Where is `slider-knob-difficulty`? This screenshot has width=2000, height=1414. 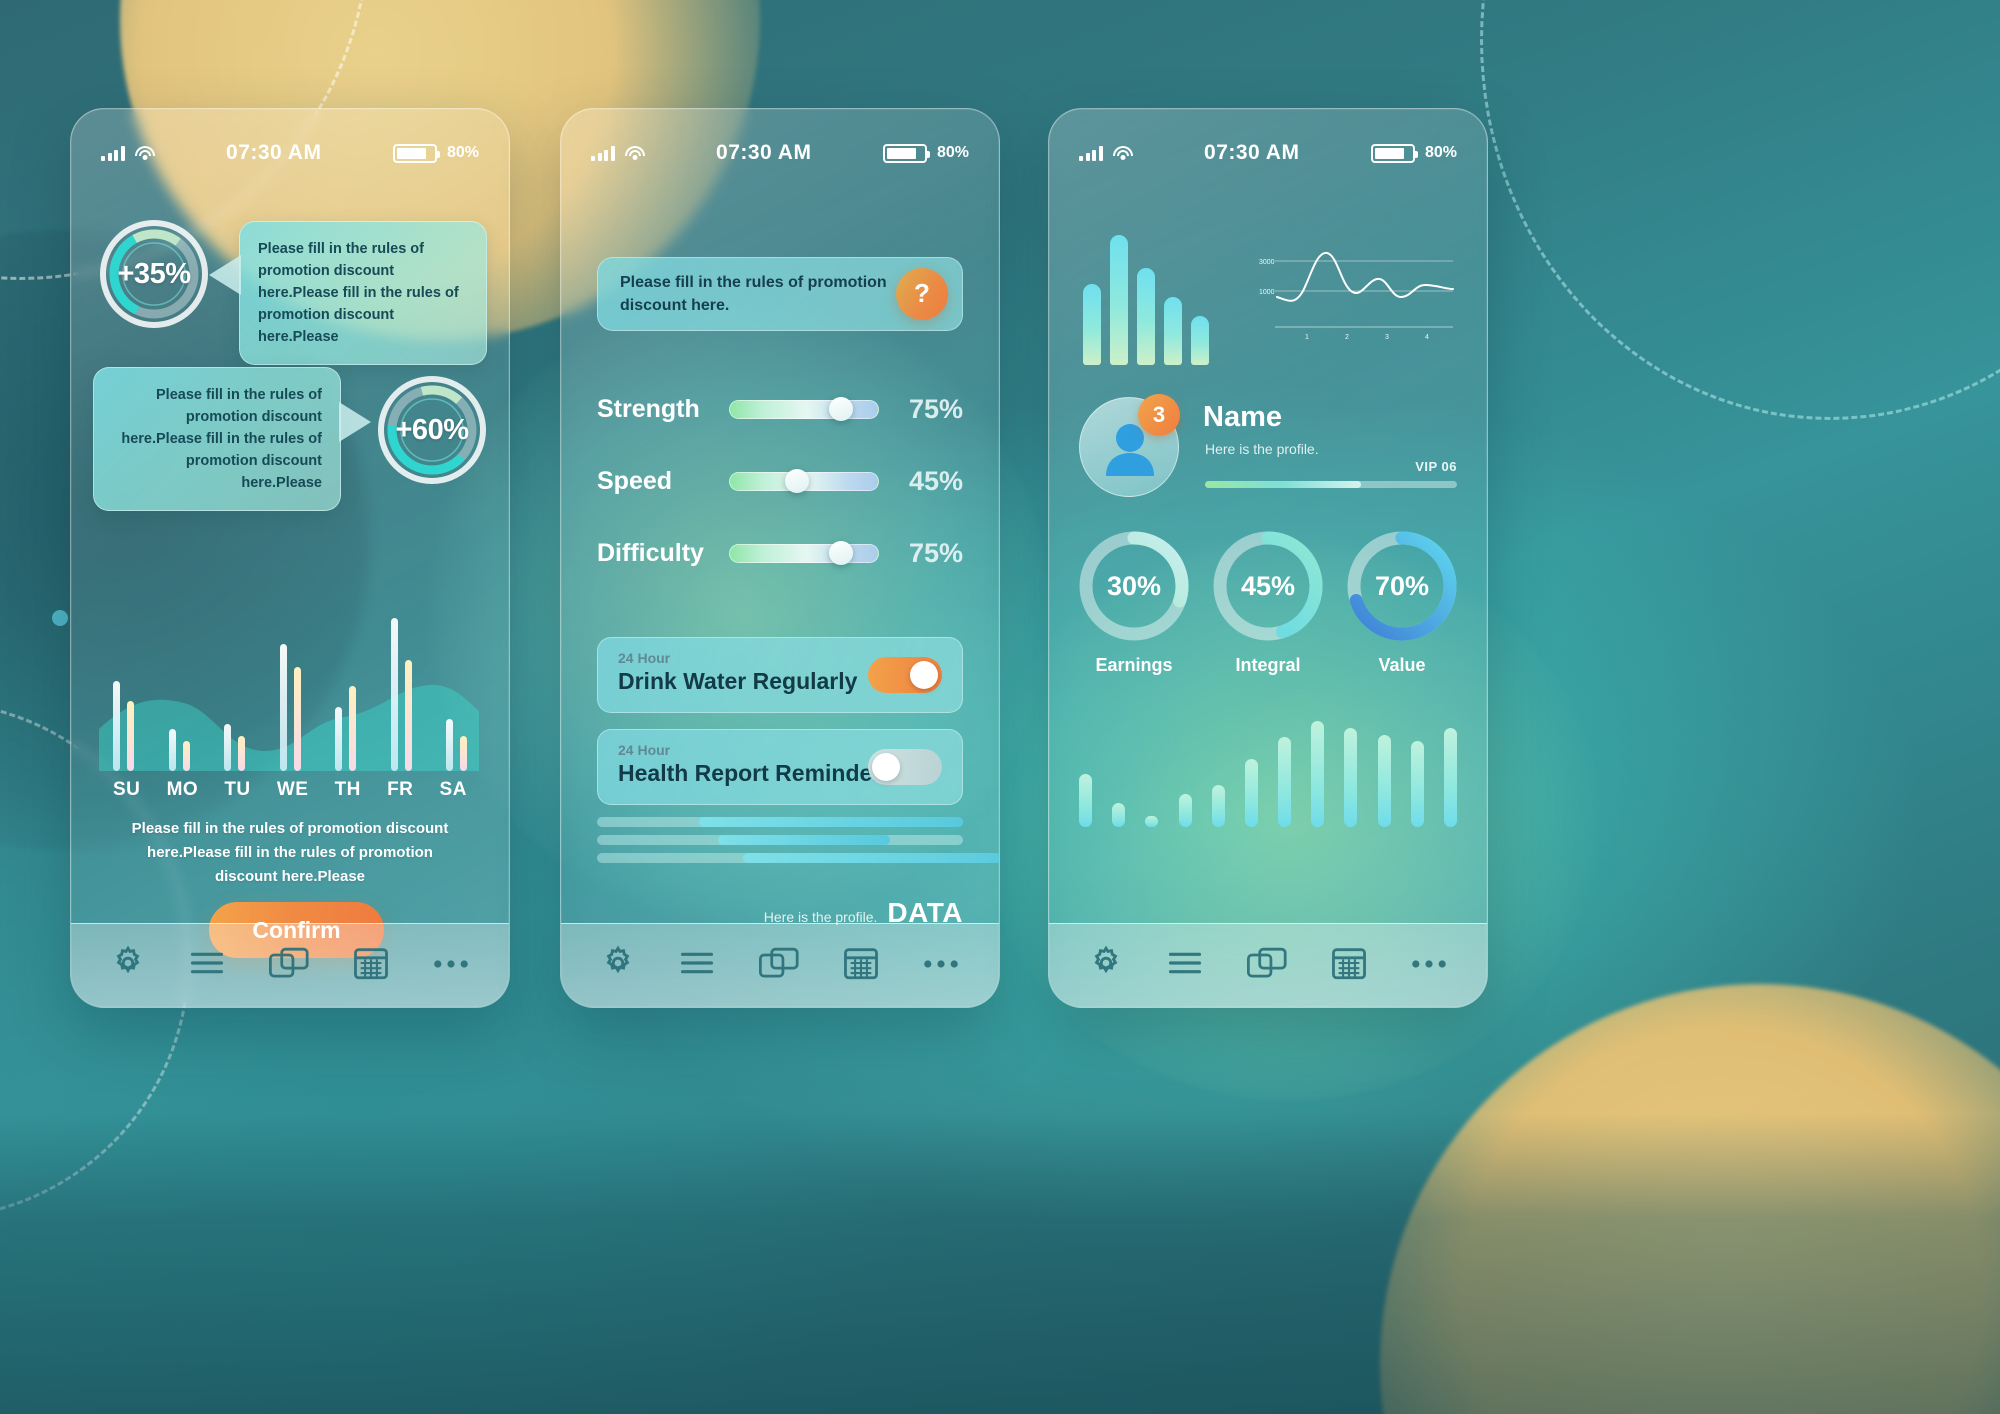
slider-knob-difficulty is located at coordinates (841, 553).